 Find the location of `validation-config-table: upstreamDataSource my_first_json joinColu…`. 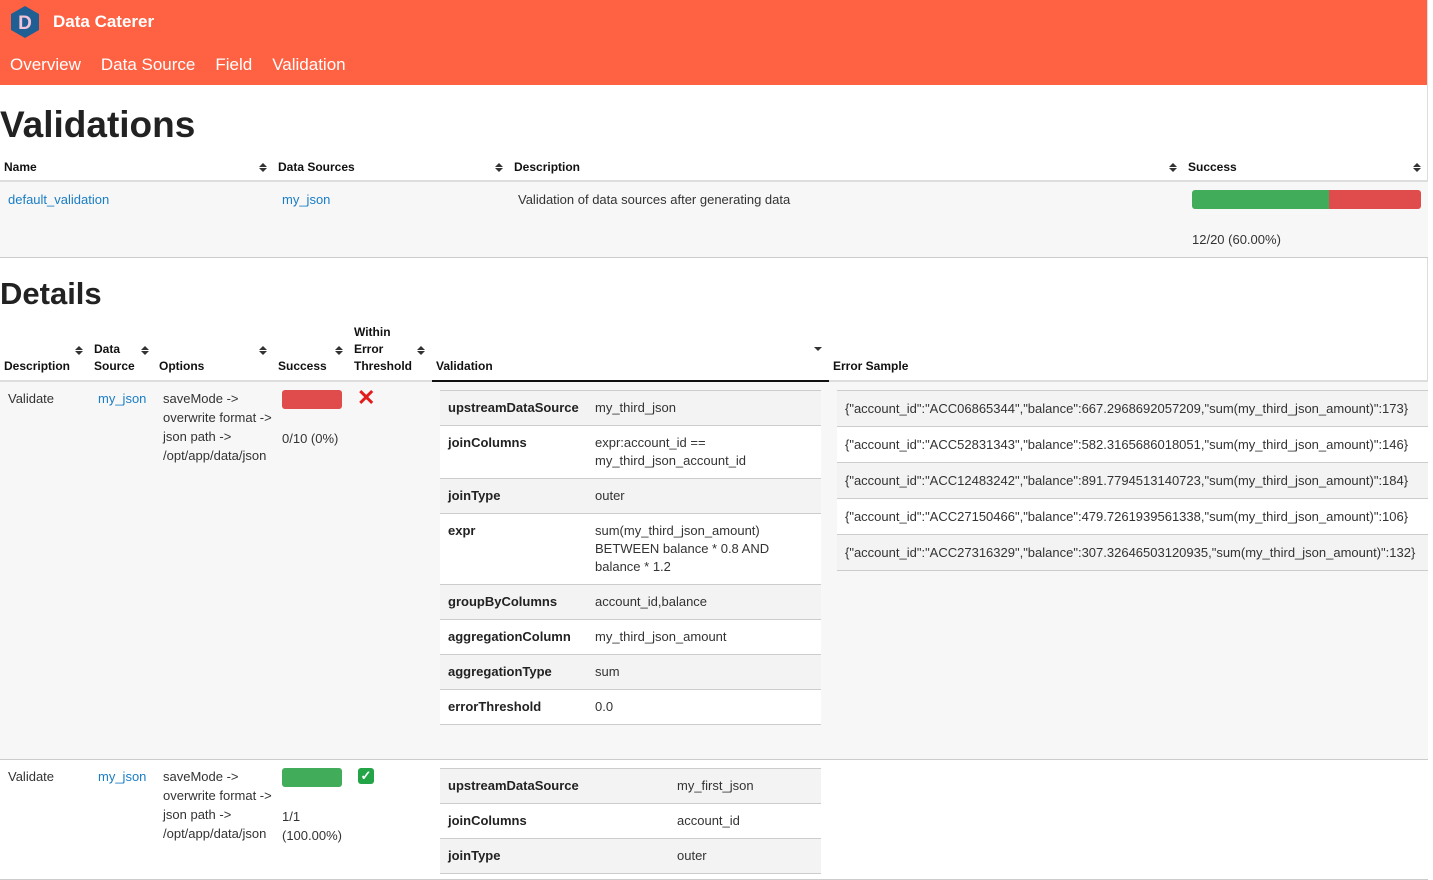

validation-config-table: upstreamDataSource my_first_json joinColu… is located at coordinates (630, 821).